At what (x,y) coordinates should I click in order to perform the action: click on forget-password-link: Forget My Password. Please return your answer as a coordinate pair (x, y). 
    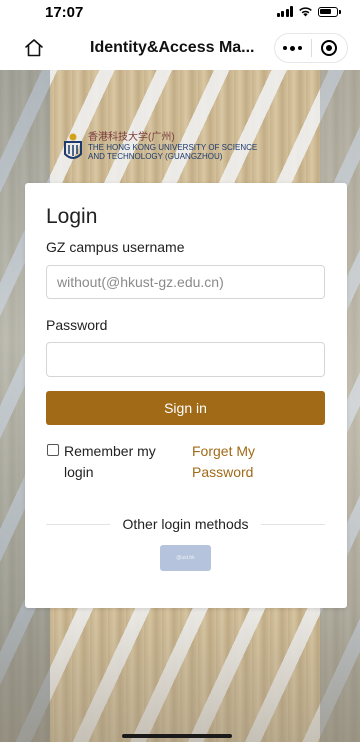
    Looking at the image, I should click on (237, 462).